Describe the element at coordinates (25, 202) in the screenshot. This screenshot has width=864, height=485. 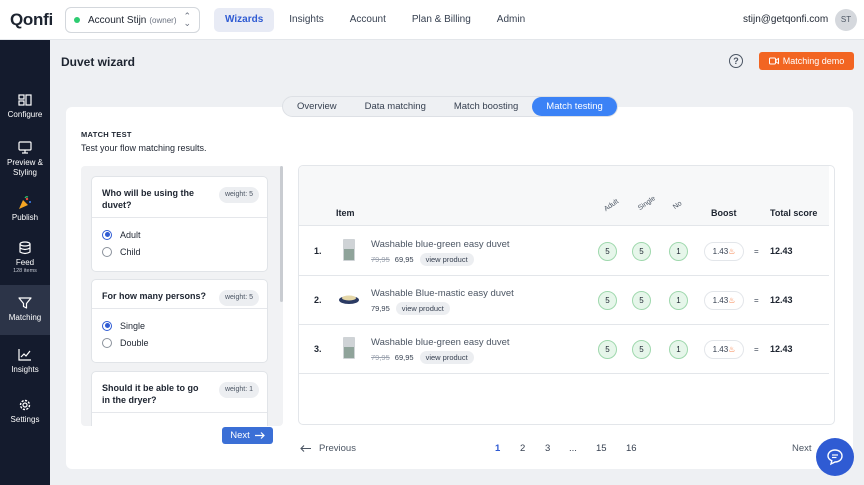
I see `party-icon` at that location.